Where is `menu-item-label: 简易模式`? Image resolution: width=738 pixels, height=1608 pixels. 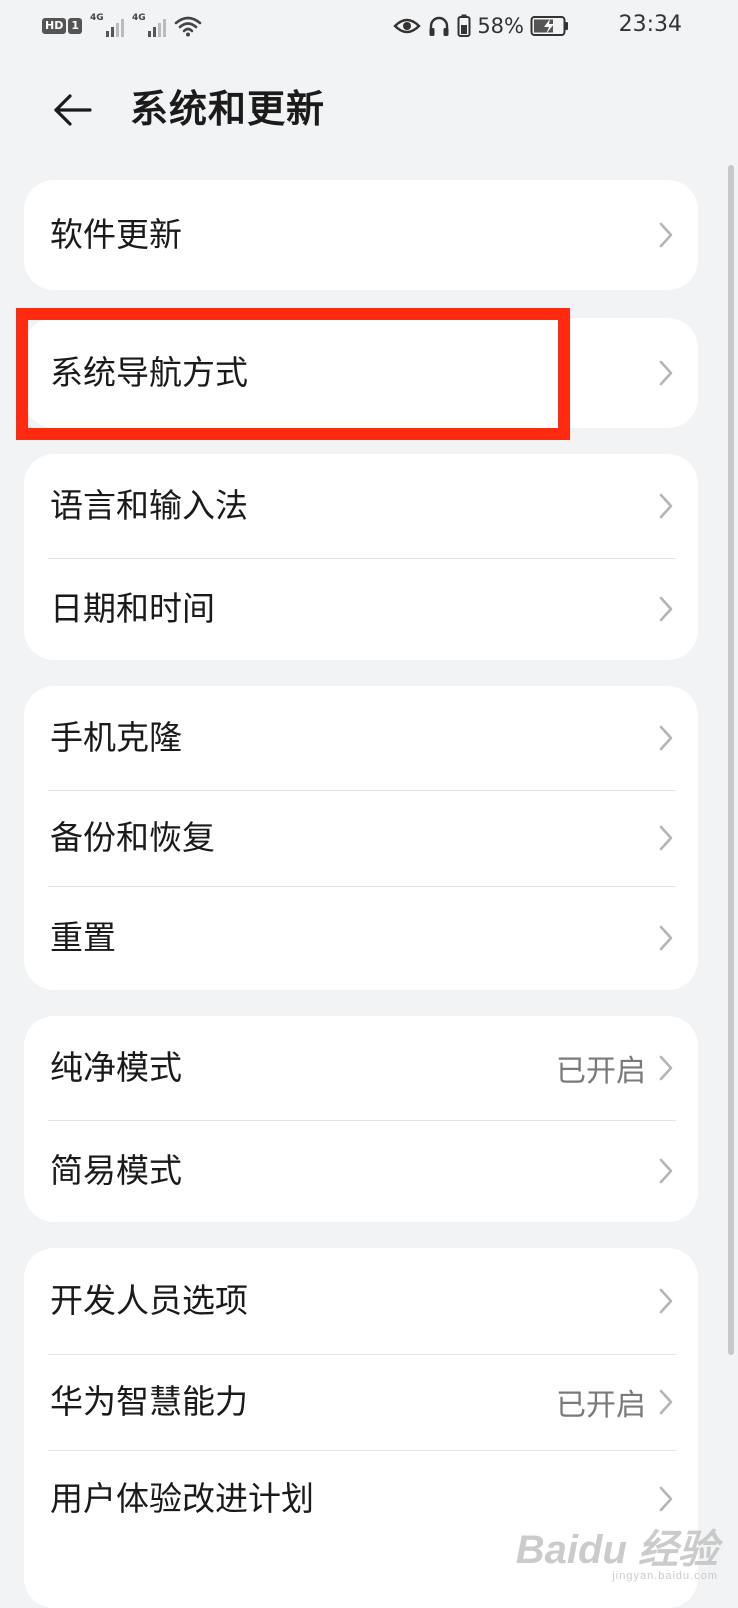 menu-item-label: 简易模式 is located at coordinates (116, 1170).